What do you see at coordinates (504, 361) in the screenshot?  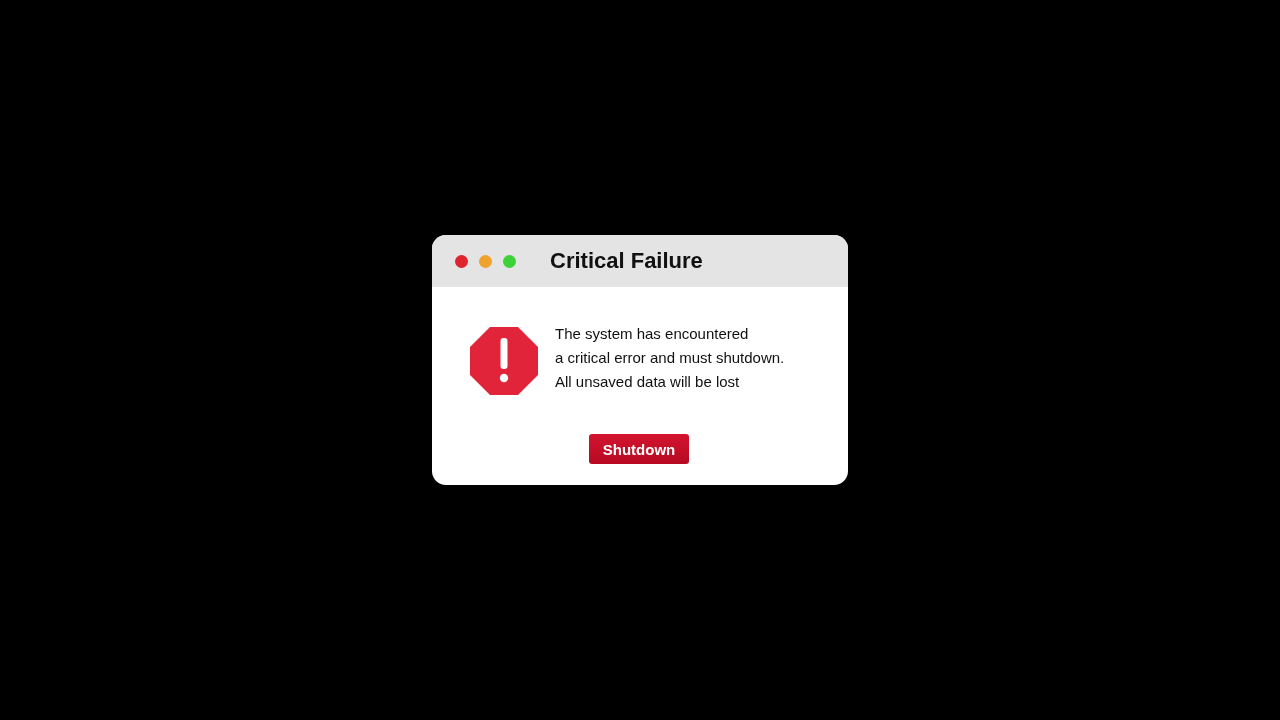 I see `stop-sign-exclamation-icon` at bounding box center [504, 361].